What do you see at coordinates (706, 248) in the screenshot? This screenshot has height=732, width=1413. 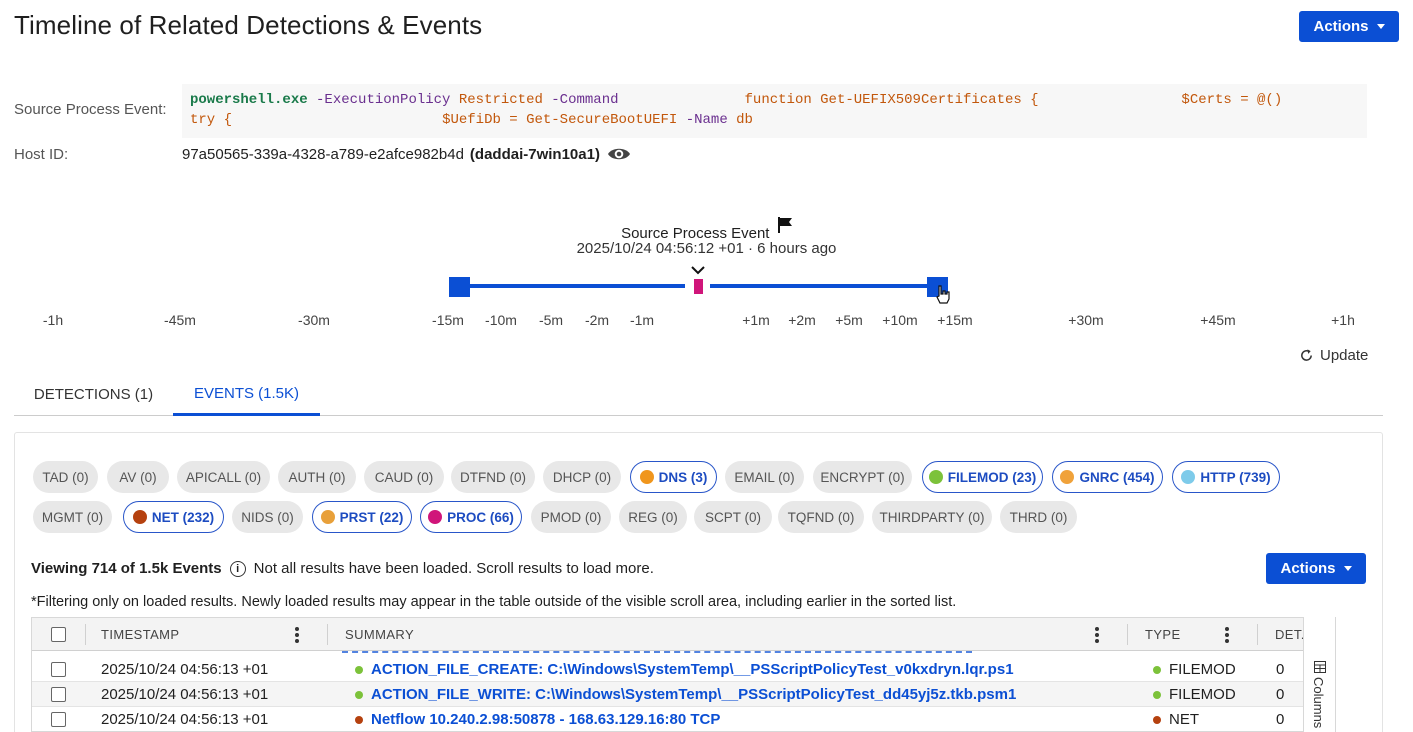 I see `timeline-timestamp: 2025/10/24 04:56:12 +01 · 6 hours ago` at bounding box center [706, 248].